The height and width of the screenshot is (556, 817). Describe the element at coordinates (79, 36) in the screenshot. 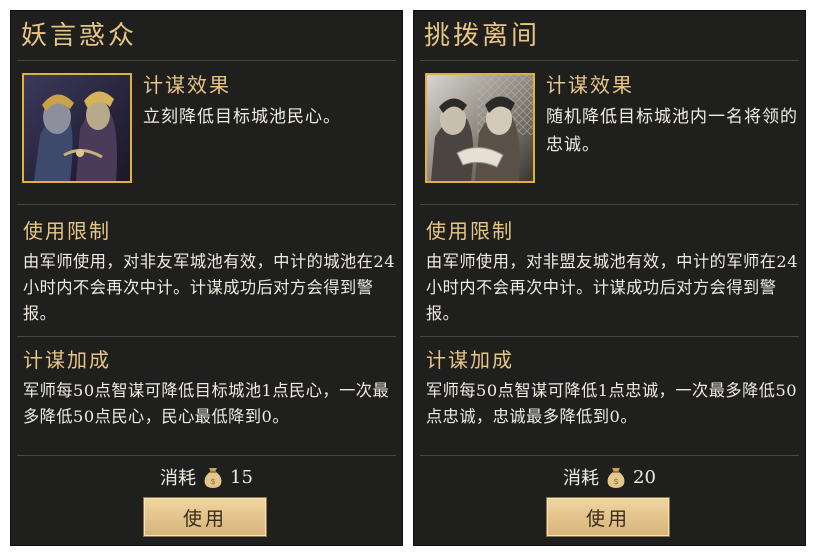

I see `strategy-title: 妖言惑众` at that location.